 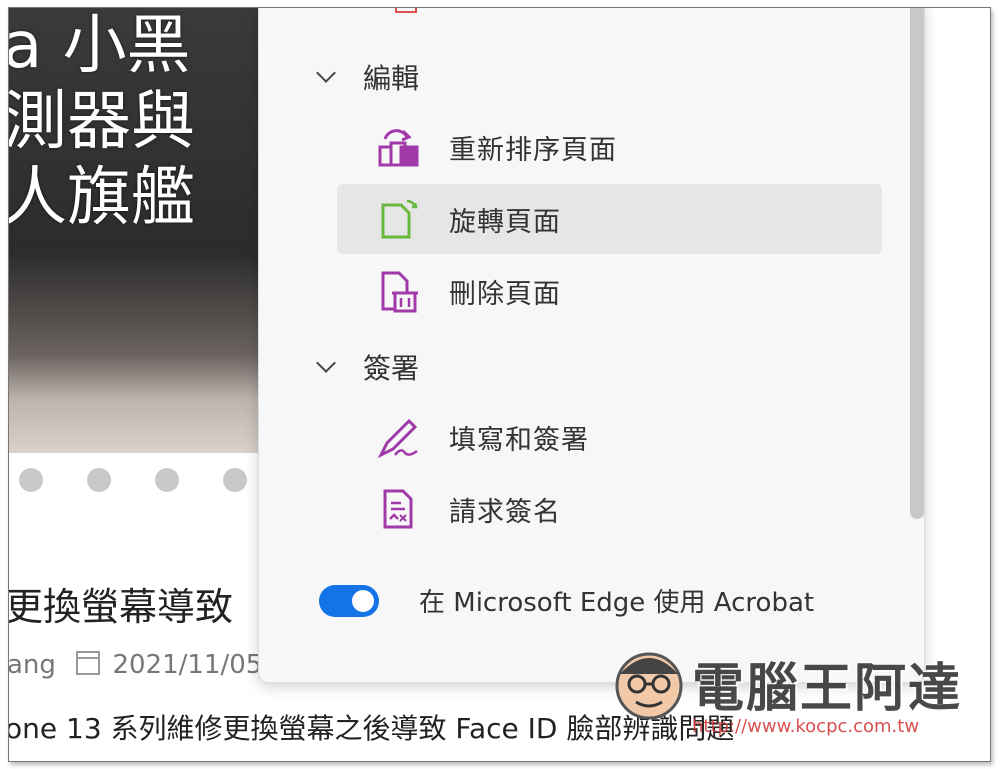 I want to click on reorder-pages-icon, so click(x=398, y=148).